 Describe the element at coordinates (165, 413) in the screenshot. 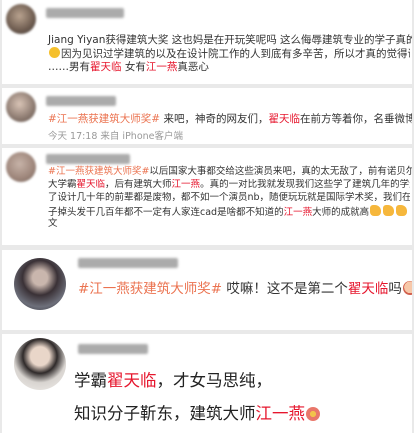

I see `comment-text: 知识分子靳东，建筑大师` at that location.